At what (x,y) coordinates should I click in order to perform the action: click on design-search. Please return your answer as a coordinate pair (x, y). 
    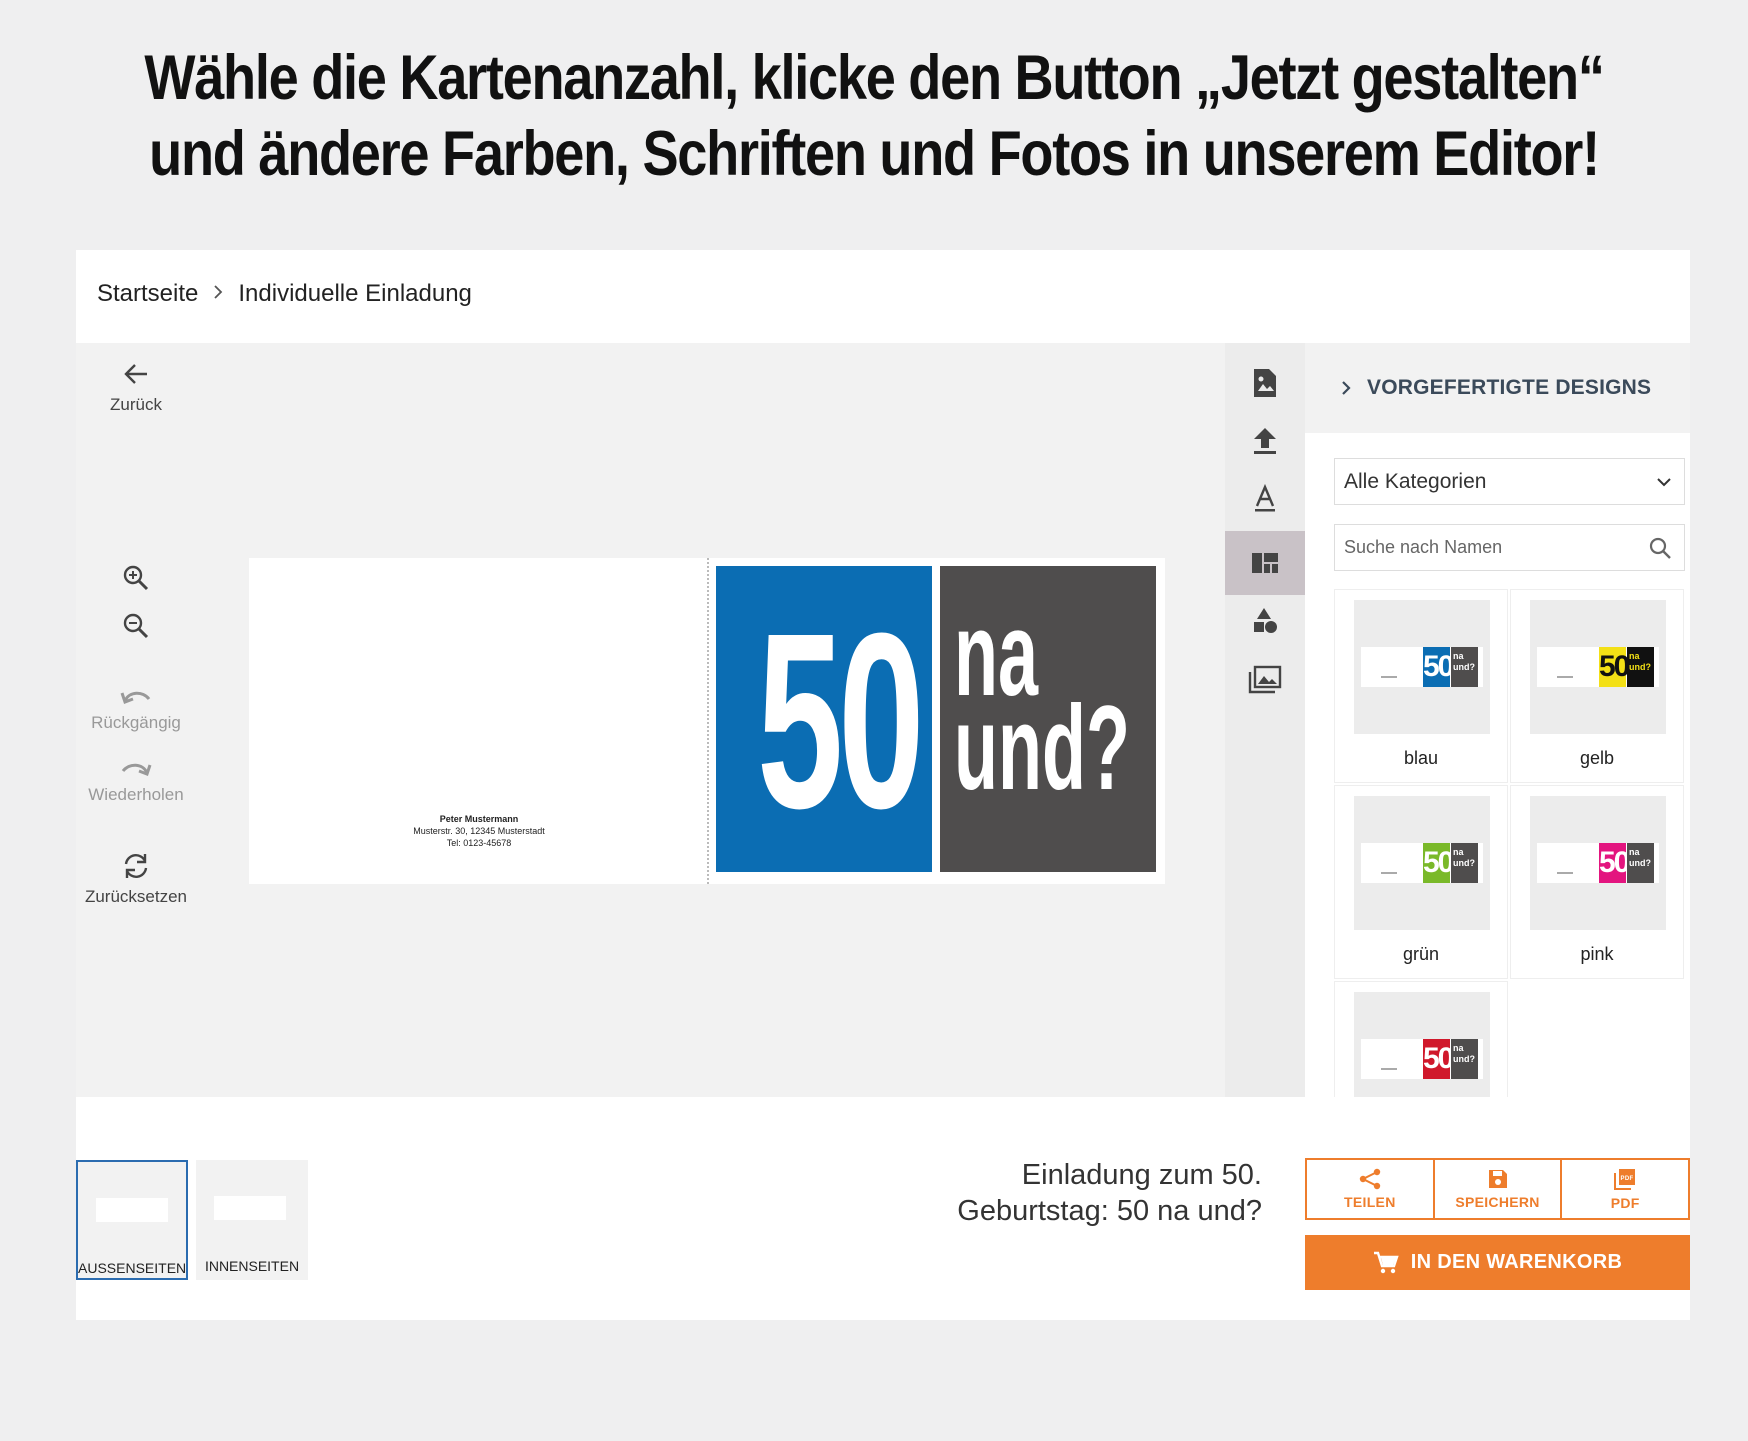
    Looking at the image, I should click on (1509, 547).